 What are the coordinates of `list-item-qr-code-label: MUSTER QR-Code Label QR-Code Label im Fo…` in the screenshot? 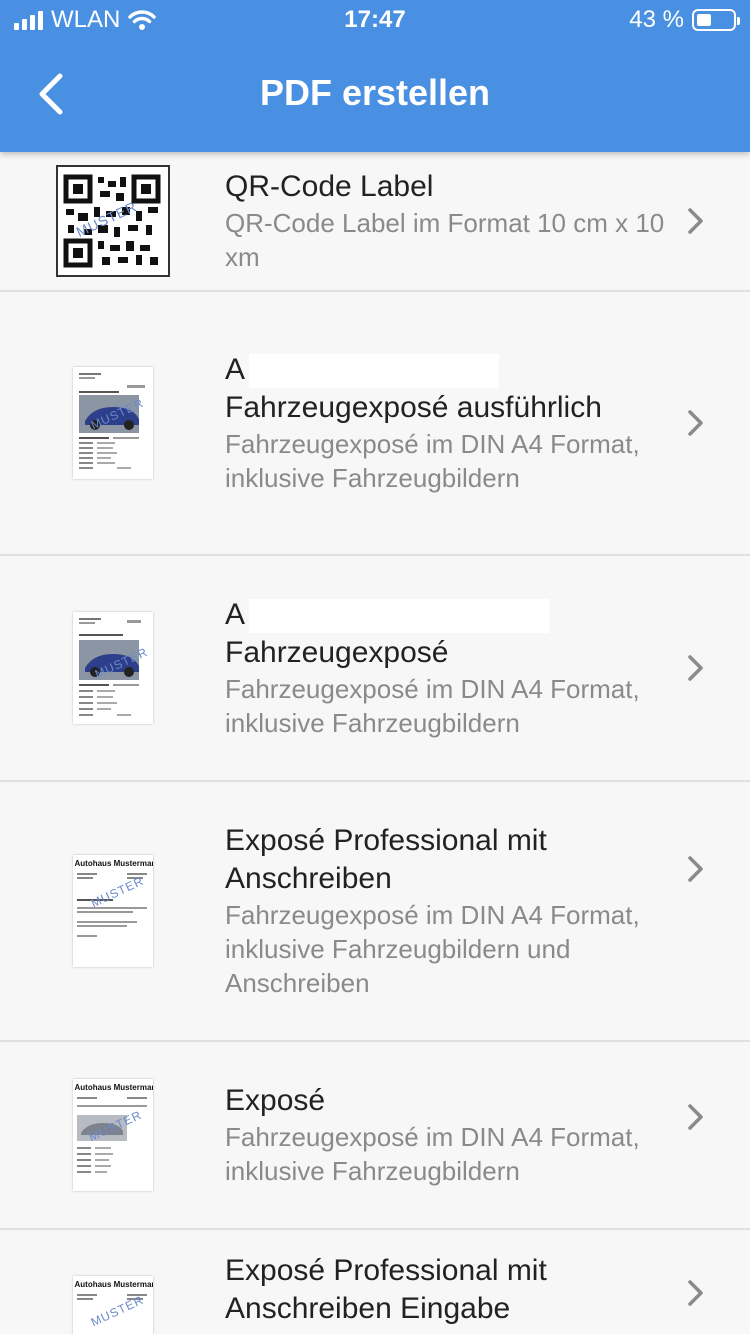 It's located at (375, 222).